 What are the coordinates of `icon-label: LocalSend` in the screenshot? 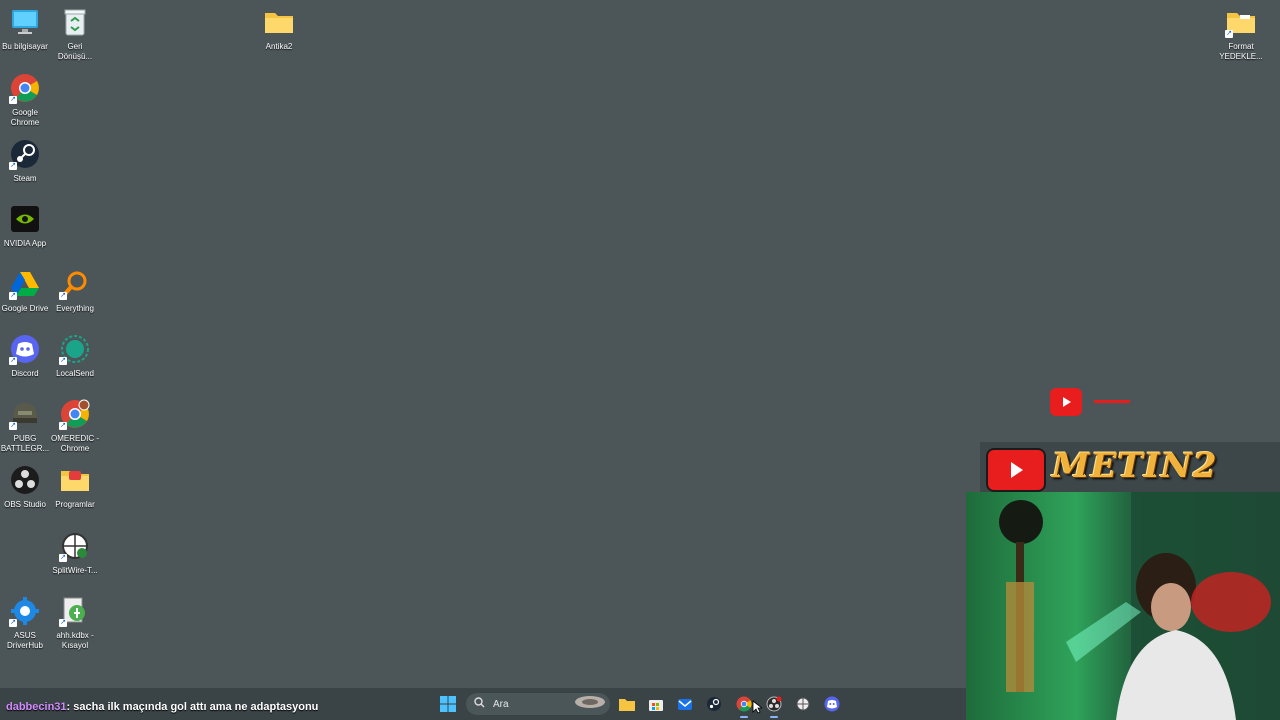 It's located at (75, 373).